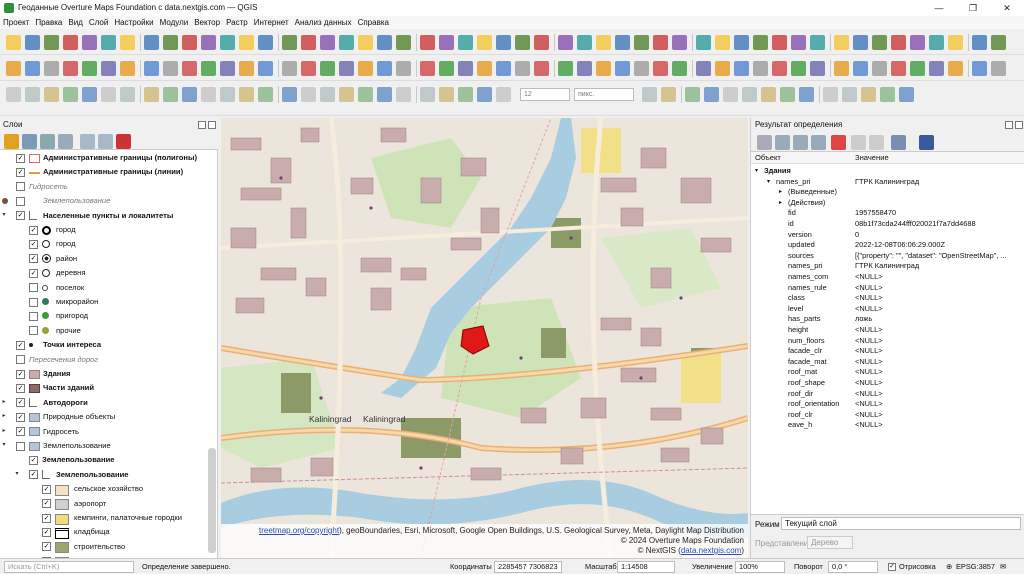  I want to click on panel-float-icon, so click(1009, 125).